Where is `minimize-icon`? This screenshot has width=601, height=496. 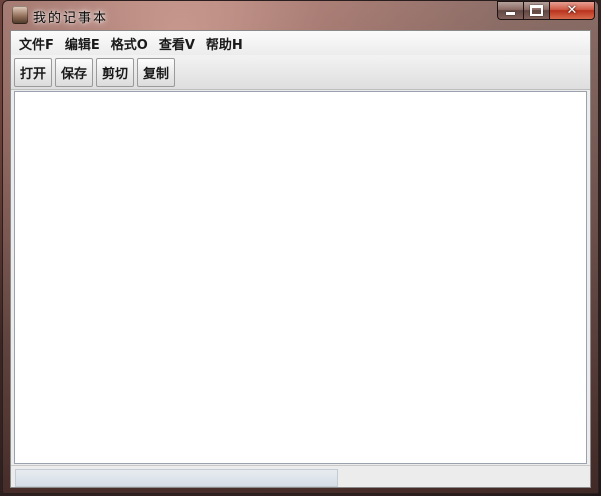
minimize-icon is located at coordinates (510, 13).